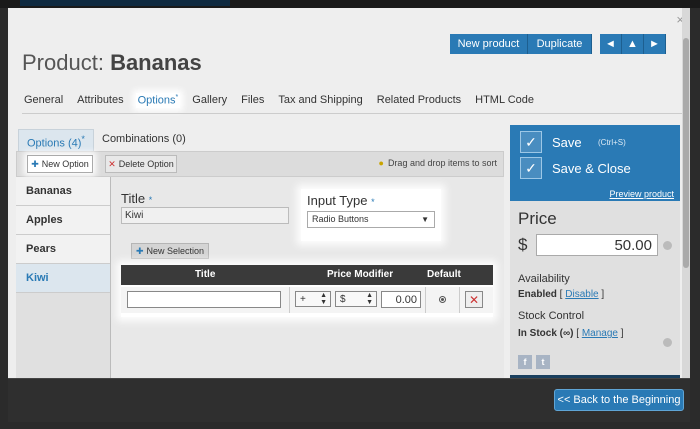 This screenshot has width=700, height=429. Describe the element at coordinates (320, 100) in the screenshot. I see `tab-tax-shipping: Tax and Shipping` at that location.